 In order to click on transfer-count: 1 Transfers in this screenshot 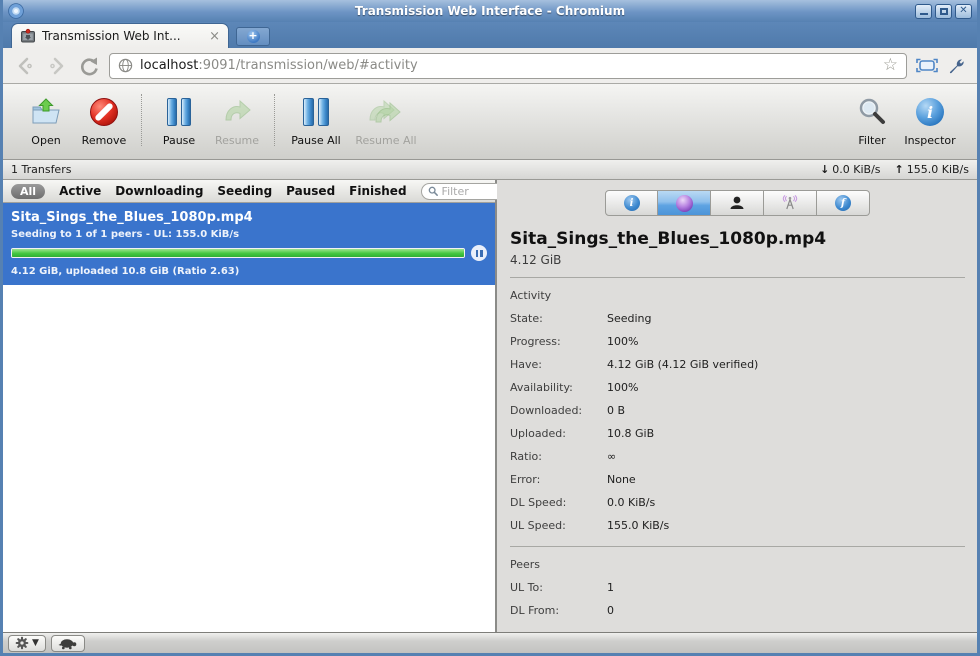, I will do `click(41, 169)`.